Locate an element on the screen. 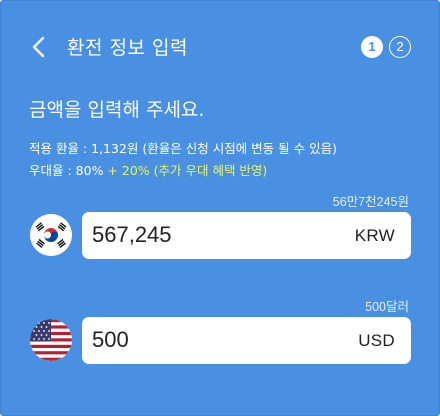 This screenshot has height=416, width=440. amount-prompt: 금액을 입력해 주세요. is located at coordinates (117, 110).